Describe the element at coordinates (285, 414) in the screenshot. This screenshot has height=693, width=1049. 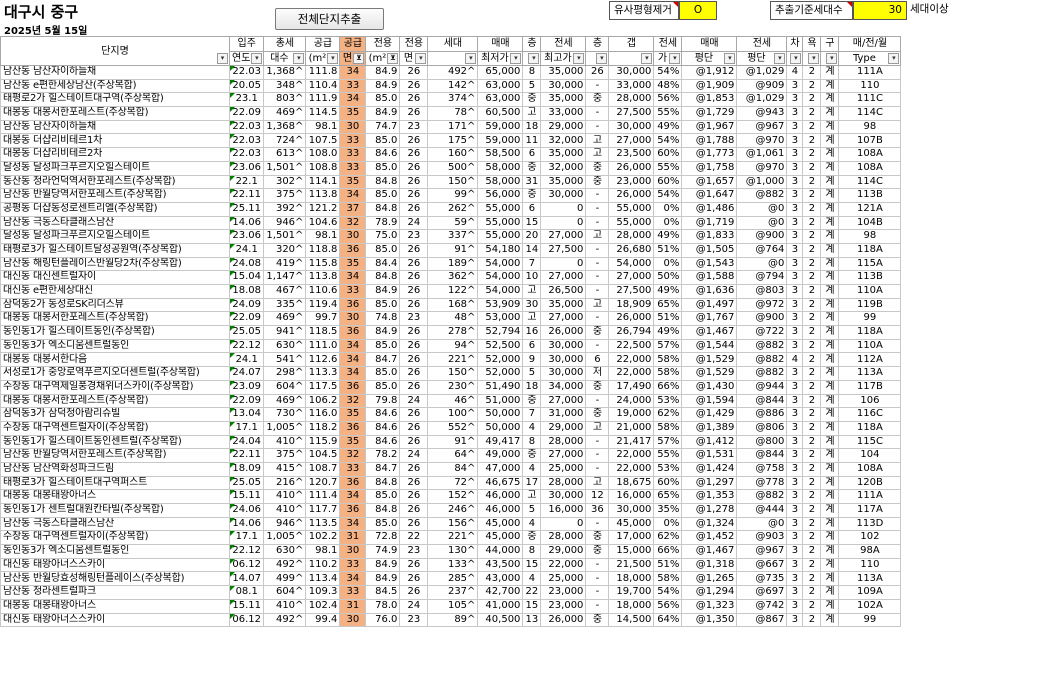
I see `table-cell: 730^` at that location.